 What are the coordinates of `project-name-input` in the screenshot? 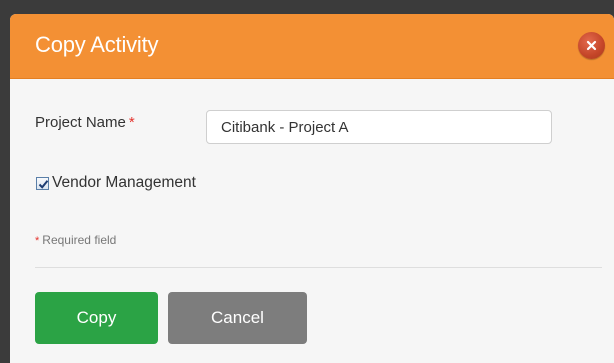 It's located at (379, 127).